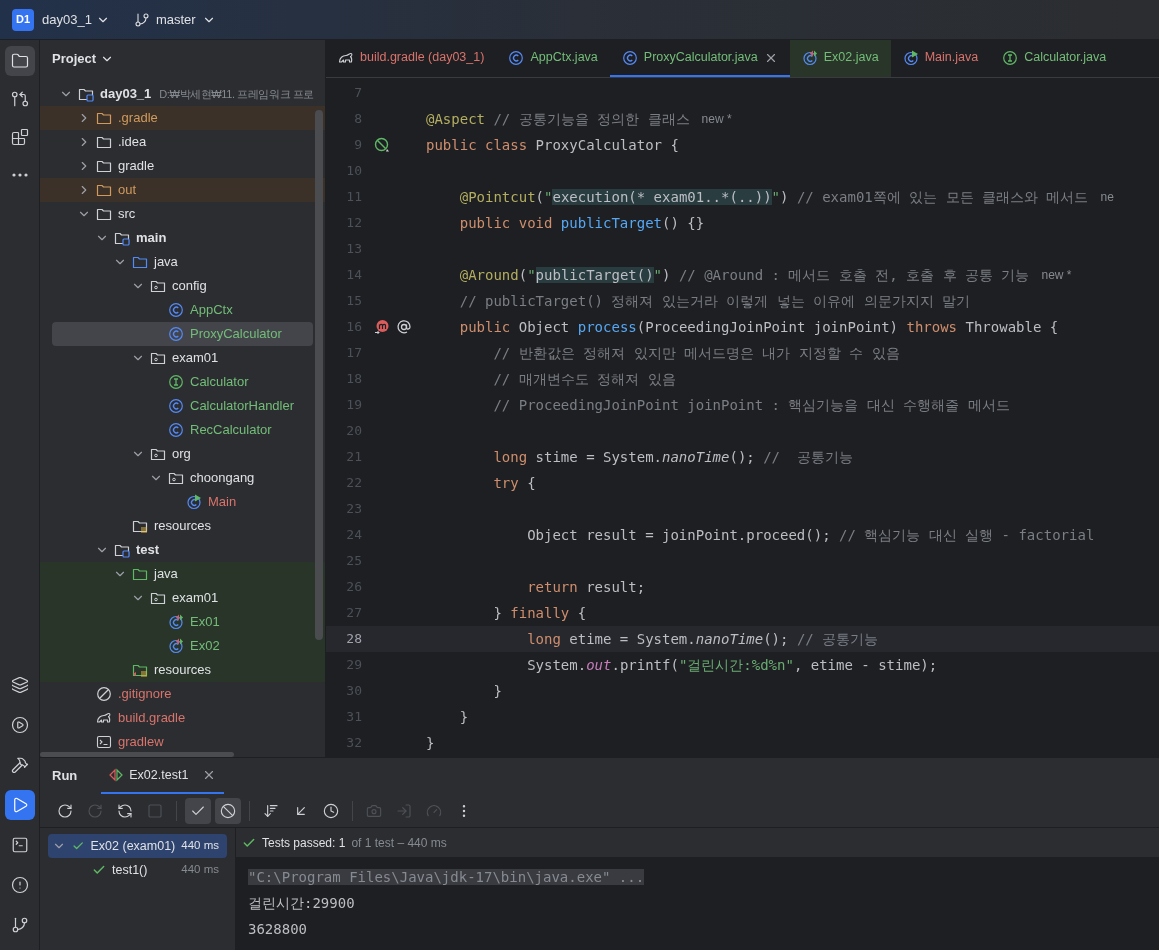 This screenshot has width=1159, height=950. What do you see at coordinates (183, 94) in the screenshot?
I see `tree-item: day03_1 D:₩박세현₩11. 프레임워크 프로` at bounding box center [183, 94].